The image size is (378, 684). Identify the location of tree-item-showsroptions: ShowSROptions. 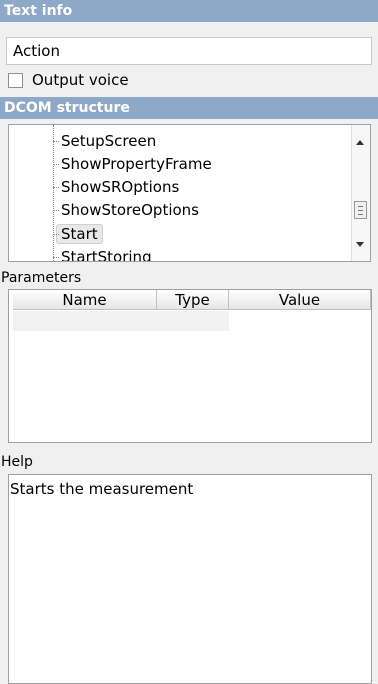
(116, 187).